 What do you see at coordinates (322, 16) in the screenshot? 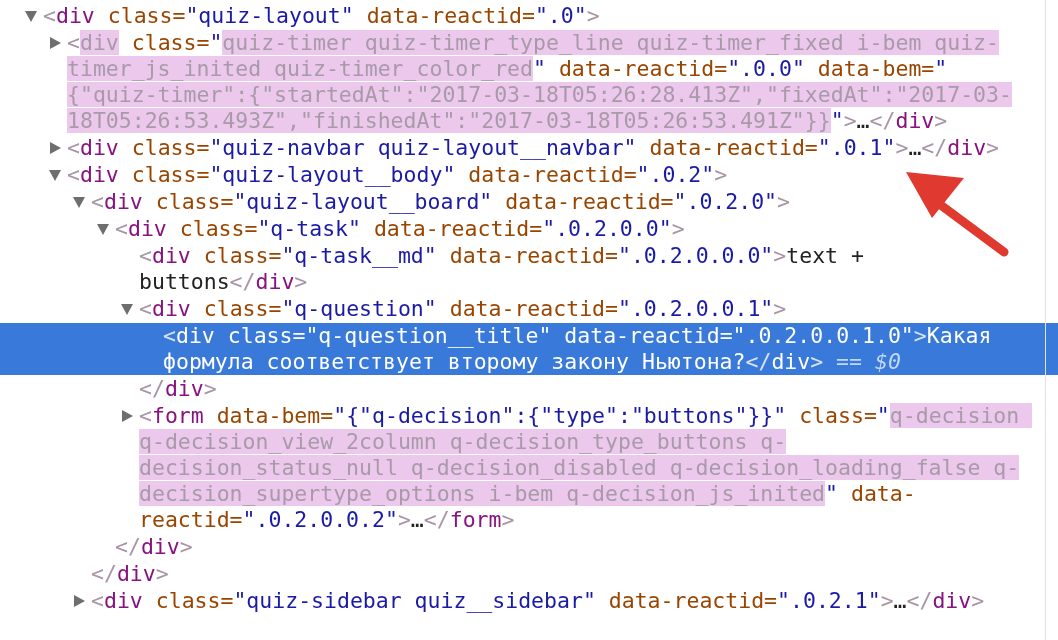
I see `code-line: <div class="quiz-layout" data-reactid=".0">` at bounding box center [322, 16].